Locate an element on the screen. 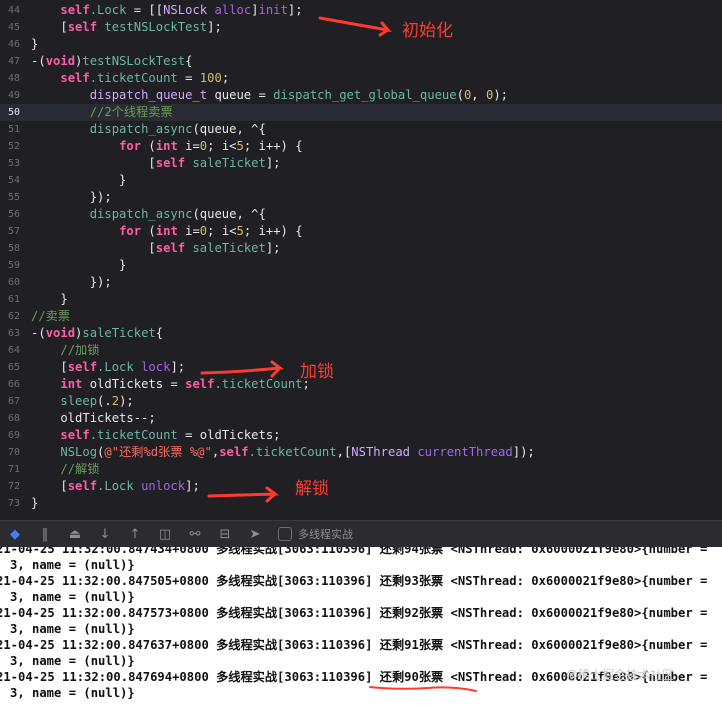 The height and width of the screenshot is (705, 722). code-text: self.Lock = [[NSLock alloc]init]; is located at coordinates (181, 10).